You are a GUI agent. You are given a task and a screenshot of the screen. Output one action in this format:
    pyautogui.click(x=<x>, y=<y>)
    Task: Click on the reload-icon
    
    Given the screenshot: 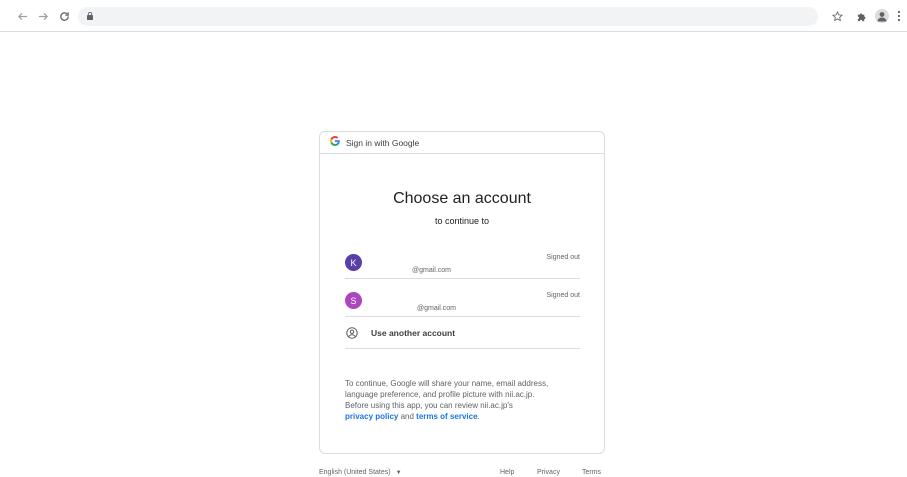 What is the action you would take?
    pyautogui.click(x=64, y=16)
    